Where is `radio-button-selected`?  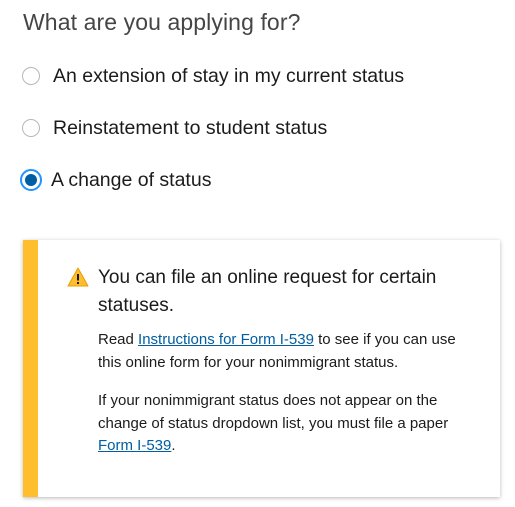 radio-button-selected is located at coordinates (31, 180).